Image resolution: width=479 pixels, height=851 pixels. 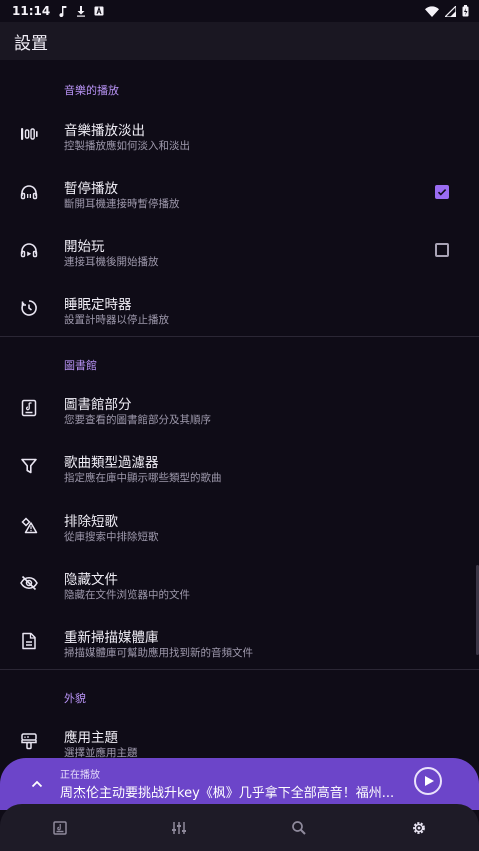 I want to click on section-header-playback: 音樂的播放, so click(x=91, y=90).